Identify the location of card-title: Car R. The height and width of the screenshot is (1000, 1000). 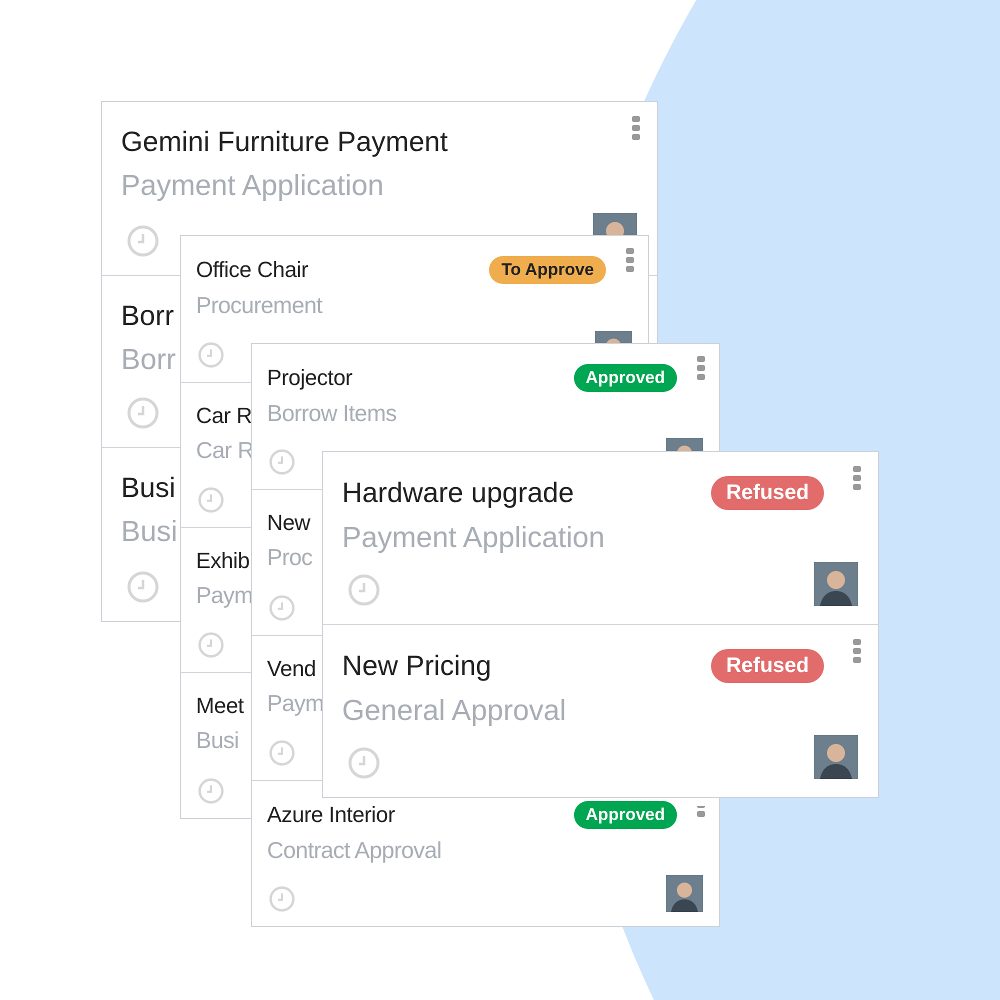
(224, 416).